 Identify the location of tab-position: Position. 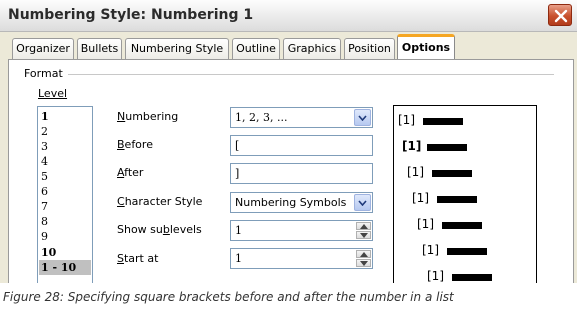
(369, 49).